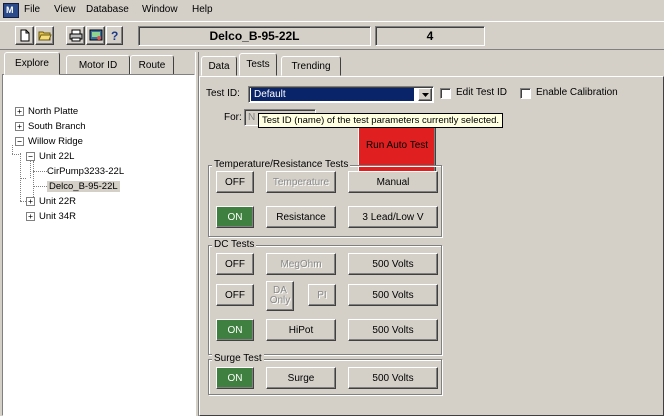 This screenshot has width=664, height=416. What do you see at coordinates (311, 66) in the screenshot?
I see `tab-trending: Trending` at bounding box center [311, 66].